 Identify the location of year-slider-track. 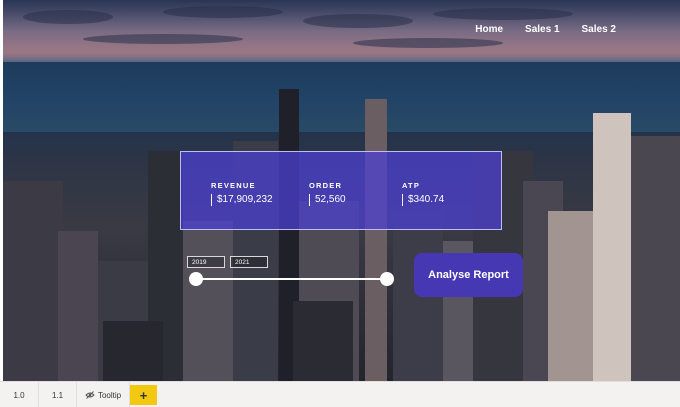
(291, 279).